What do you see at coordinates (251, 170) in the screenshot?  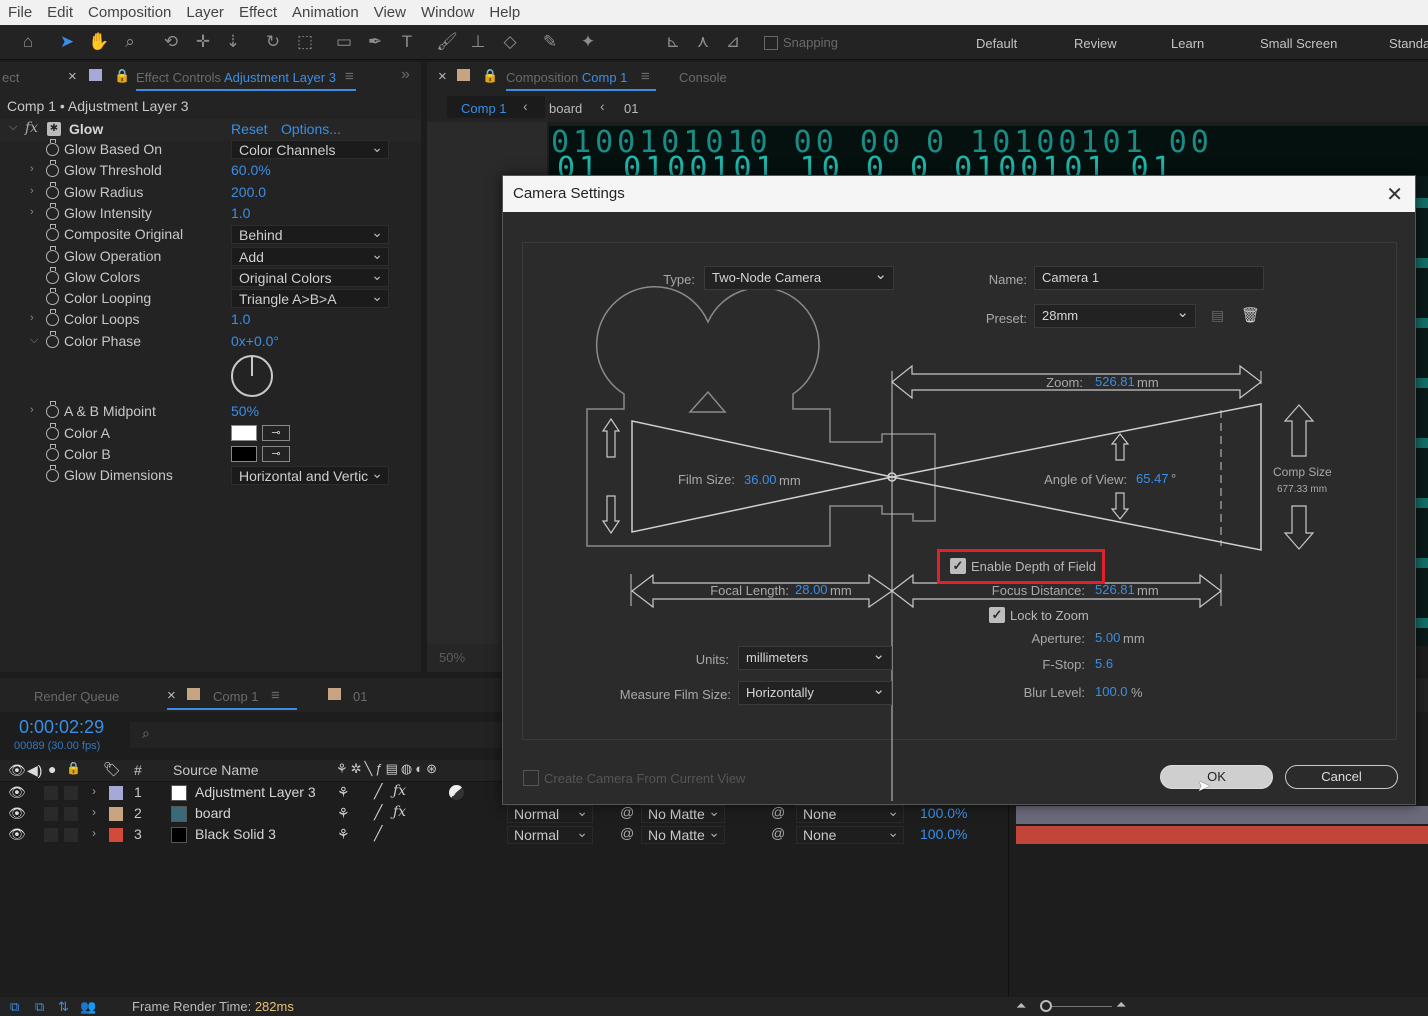 I see `glow-threshold-value: 60.0%` at bounding box center [251, 170].